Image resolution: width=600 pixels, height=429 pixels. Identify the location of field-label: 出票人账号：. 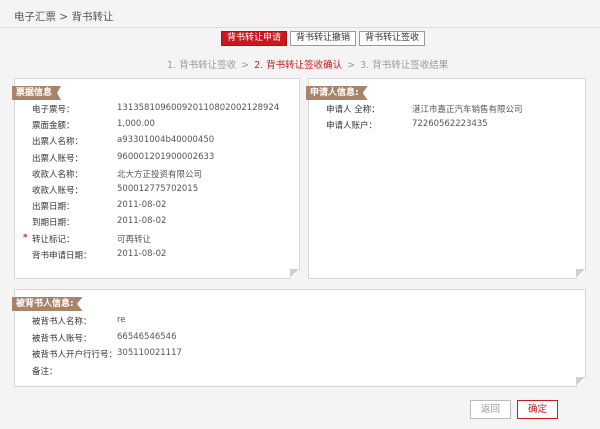
(58, 158).